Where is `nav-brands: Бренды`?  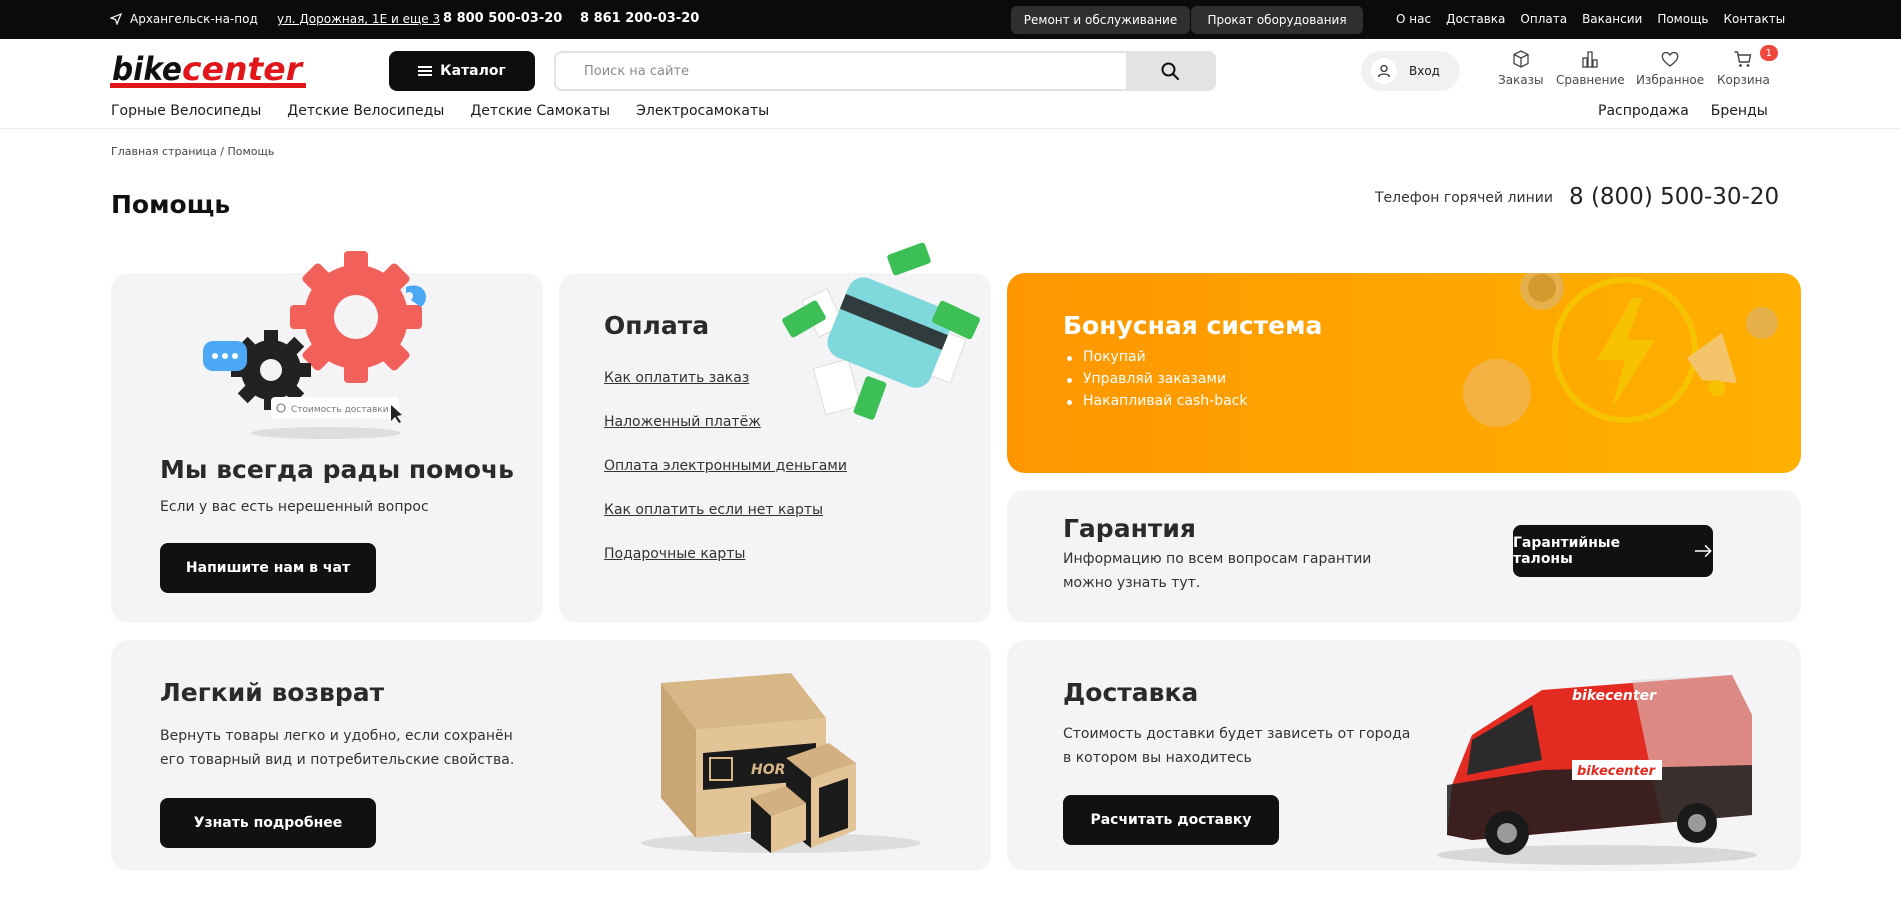
nav-brands: Бренды is located at coordinates (1739, 111).